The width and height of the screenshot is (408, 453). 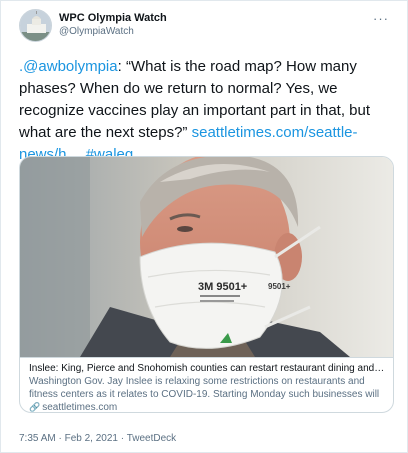 What do you see at coordinates (381, 18) in the screenshot?
I see `more-options-icon: ···` at bounding box center [381, 18].